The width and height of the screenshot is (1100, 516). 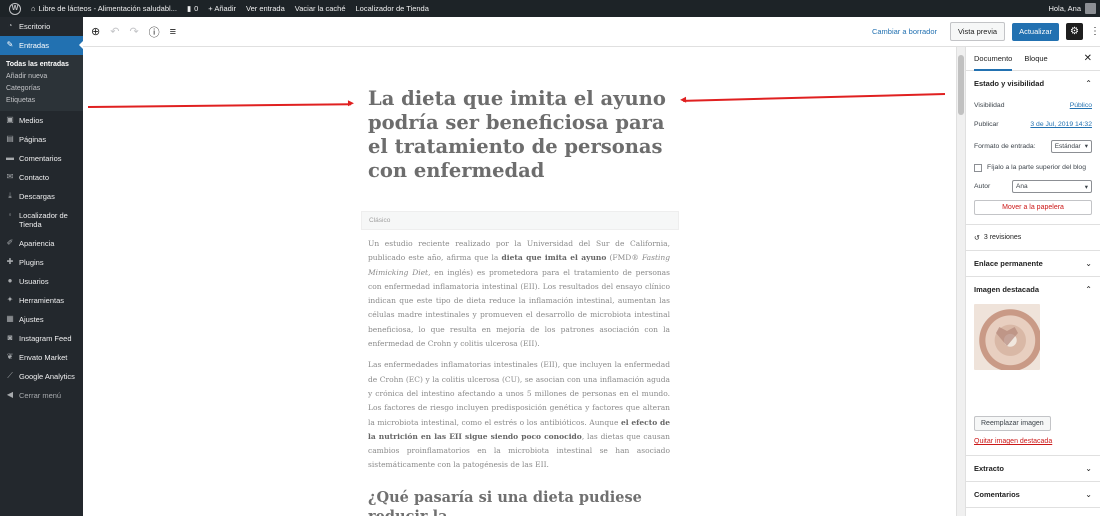 What do you see at coordinates (1088, 83) in the screenshot?
I see `chevron-up-icon: ⌃` at bounding box center [1088, 83].